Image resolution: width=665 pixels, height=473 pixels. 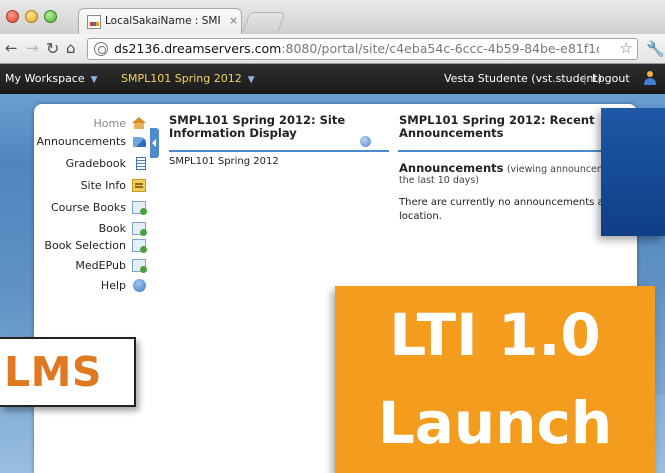 I want to click on tool-item-book: Book, so click(x=91, y=230).